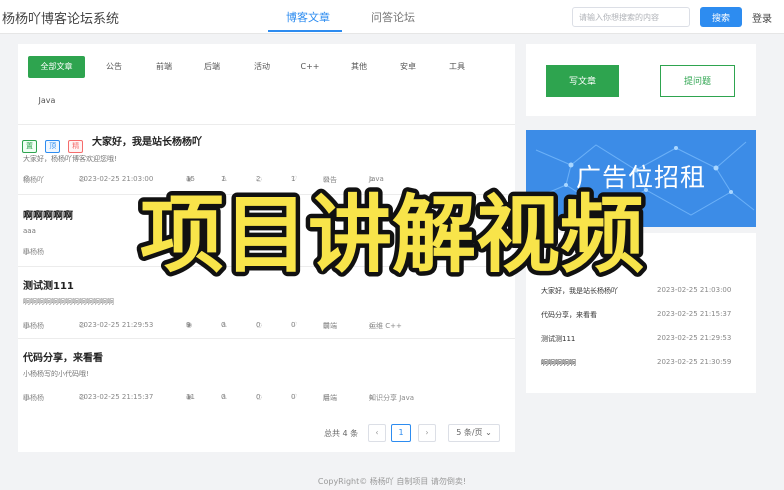  Describe the element at coordinates (305, 31) in the screenshot. I see `active-tab-indicator` at that location.